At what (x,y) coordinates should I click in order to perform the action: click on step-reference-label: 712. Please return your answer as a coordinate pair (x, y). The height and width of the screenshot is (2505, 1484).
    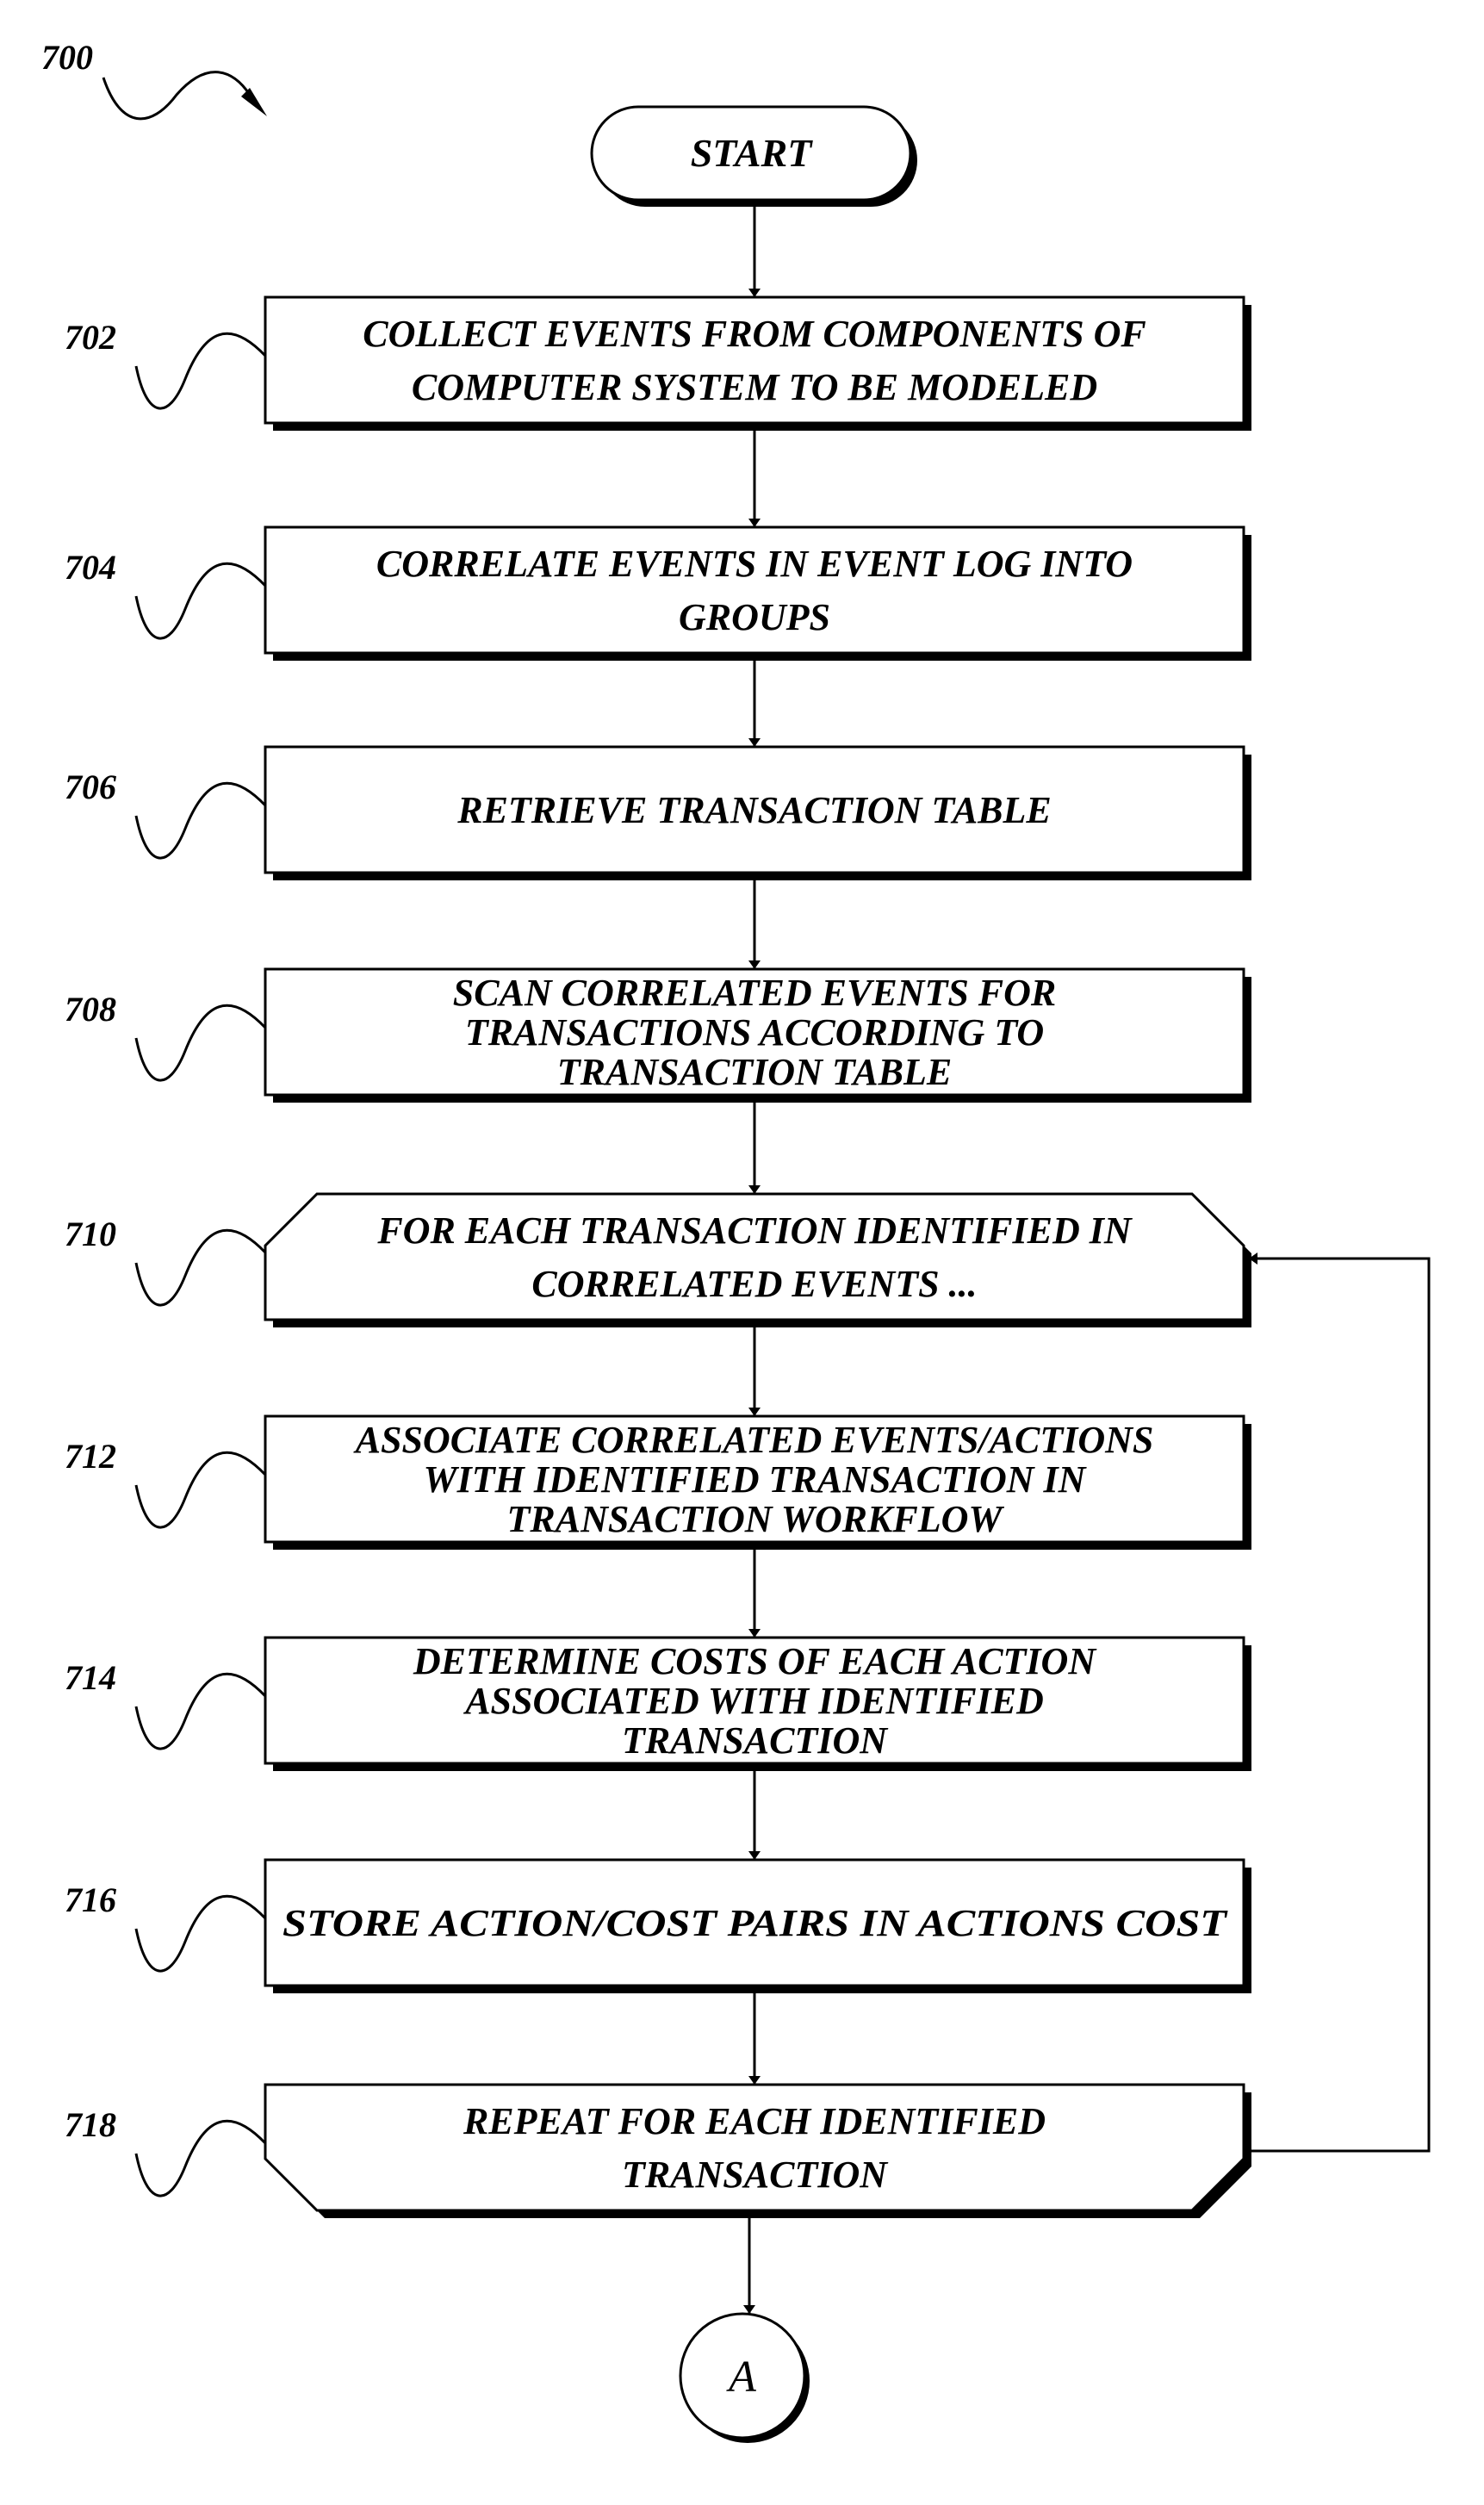
    Looking at the image, I should click on (90, 1456).